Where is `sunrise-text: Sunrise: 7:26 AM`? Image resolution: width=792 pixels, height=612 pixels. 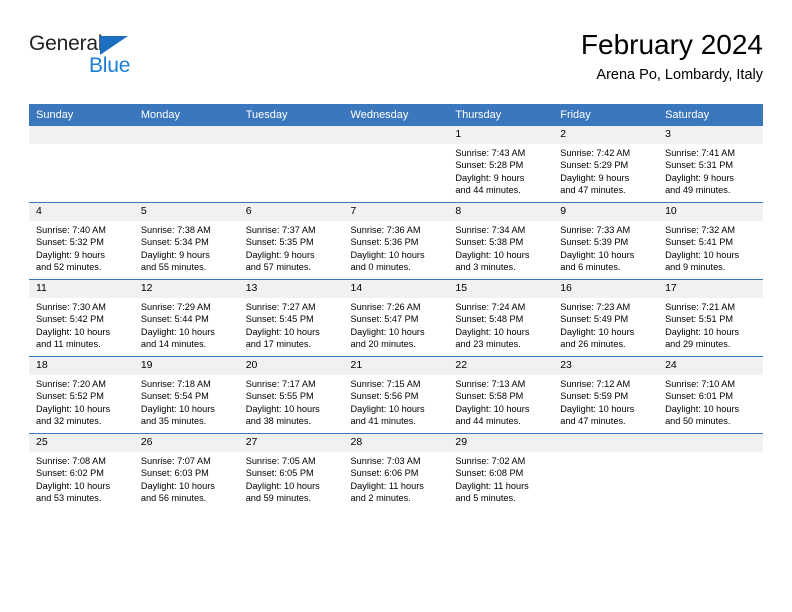
sunrise-text: Sunrise: 7:26 AM is located at coordinates (385, 307).